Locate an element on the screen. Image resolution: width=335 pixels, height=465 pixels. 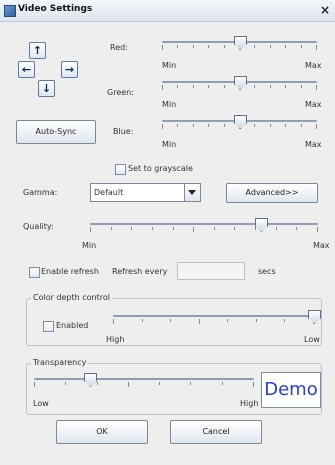
blue-min-label: Min is located at coordinates (169, 144).